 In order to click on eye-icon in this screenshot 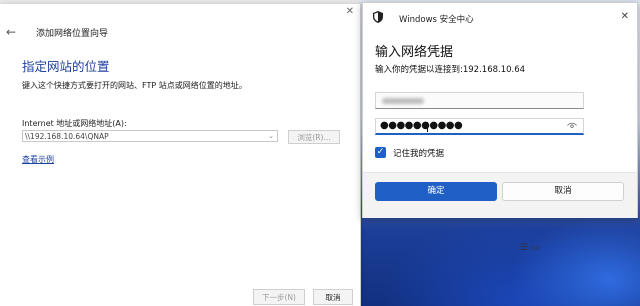, I will do `click(572, 125)`.